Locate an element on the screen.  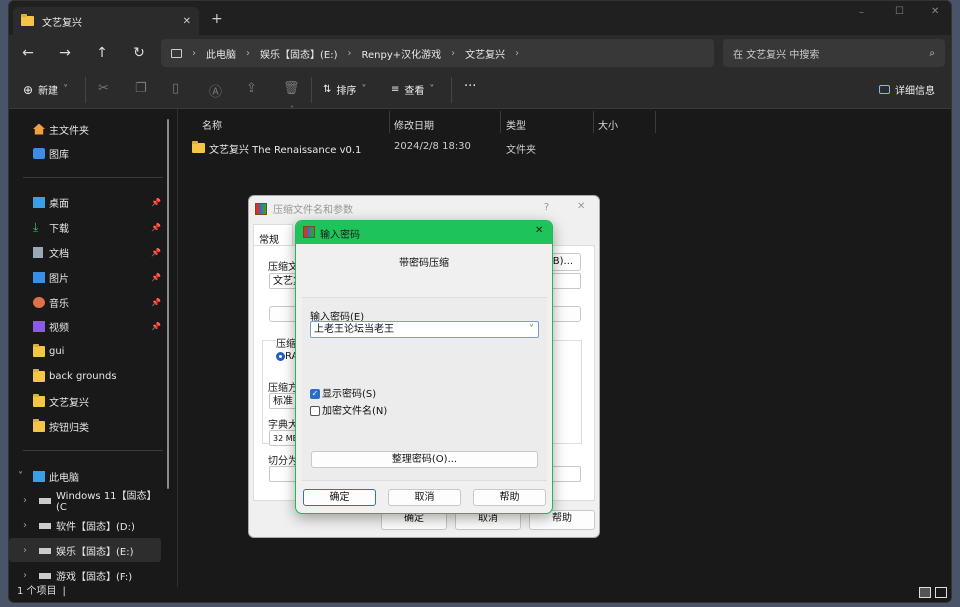
cancel-button: 取消 is located at coordinates (424, 497).